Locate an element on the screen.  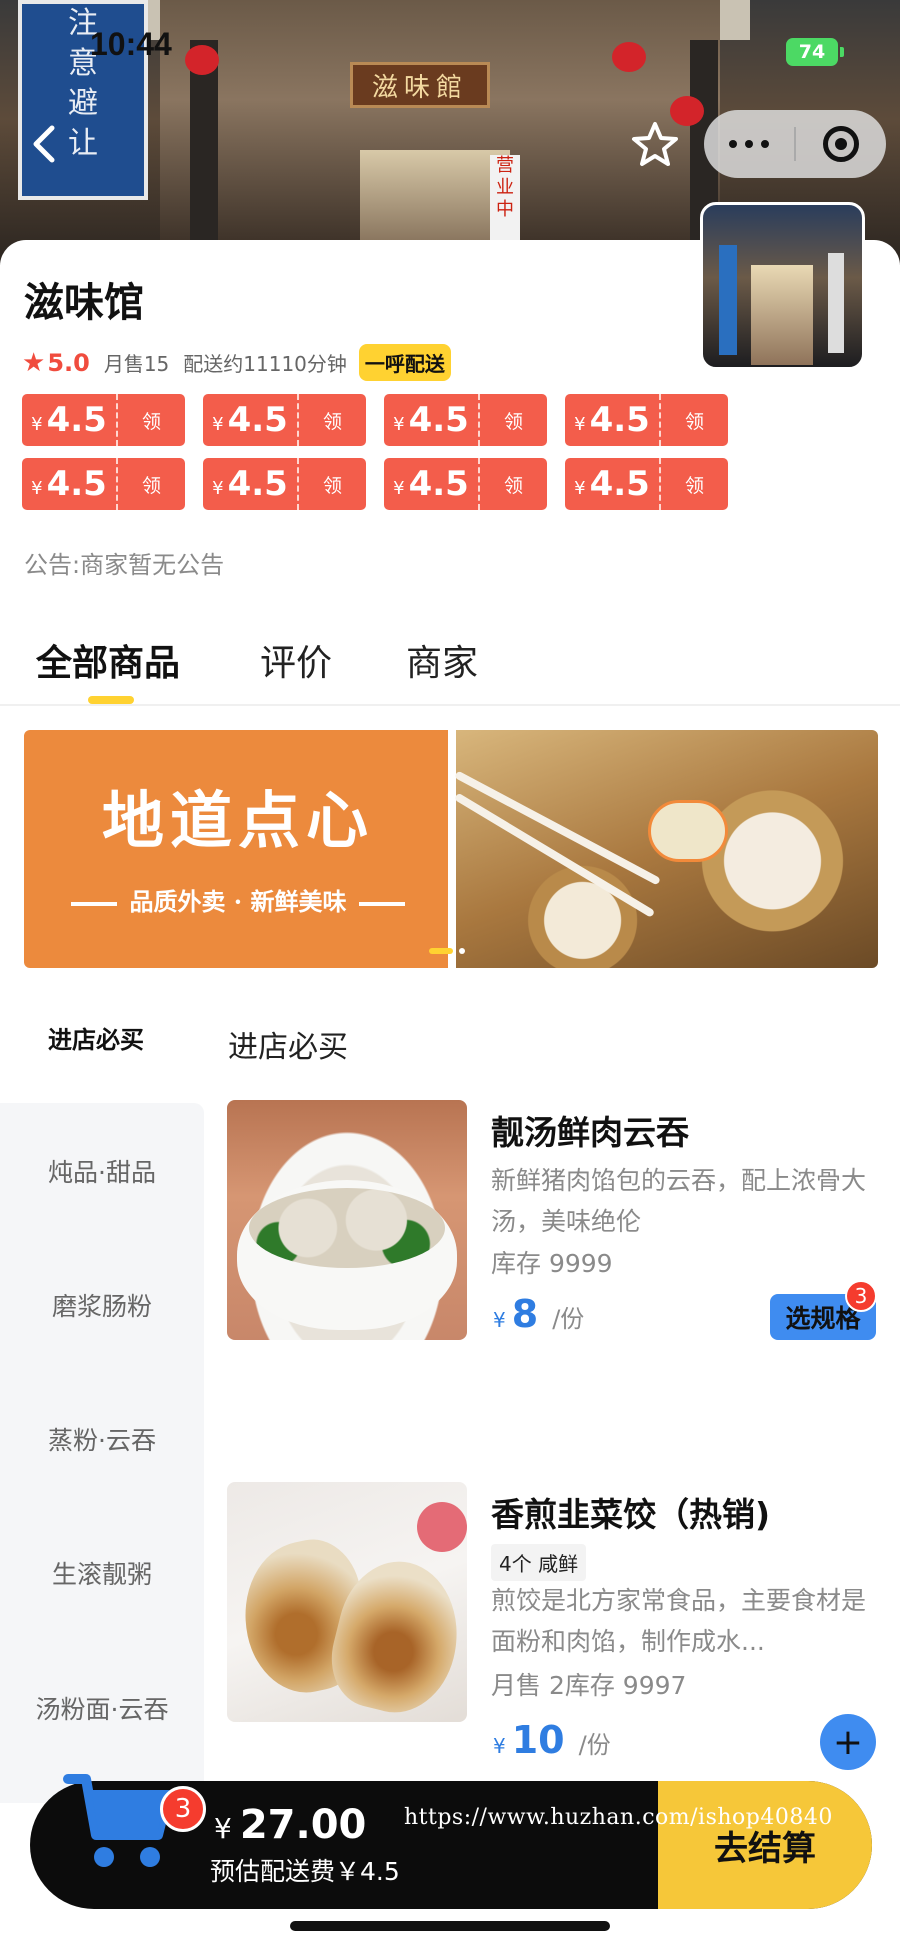
tab-indicator is located at coordinates (111, 700).